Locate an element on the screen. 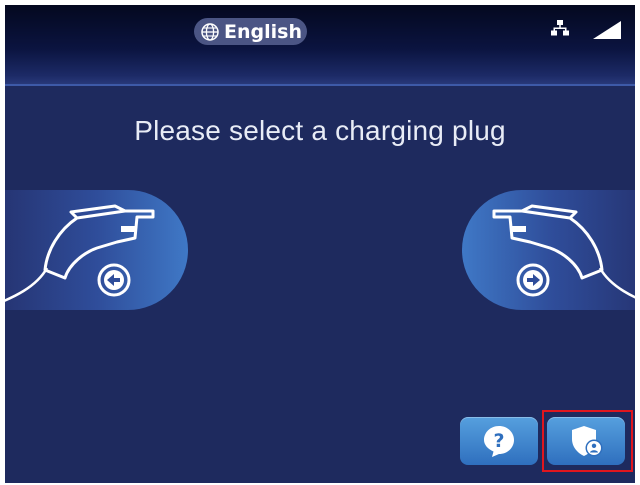 This screenshot has width=640, height=485. arrow-right-circle-icon is located at coordinates (533, 280).